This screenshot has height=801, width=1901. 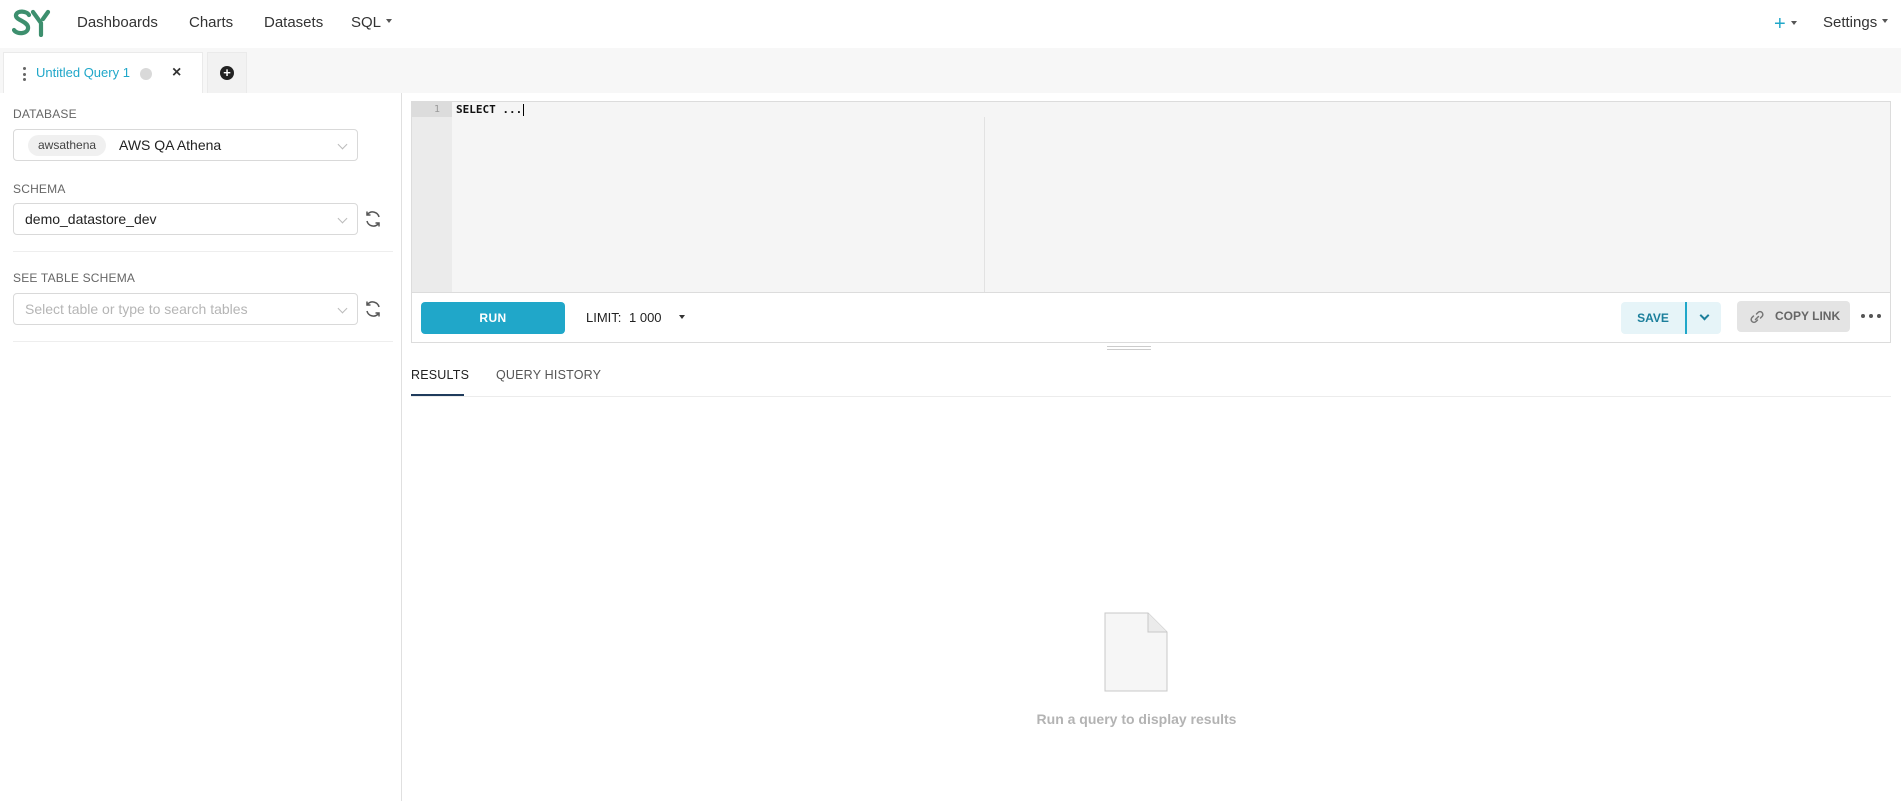 I want to click on close-icon: ×, so click(x=176, y=73).